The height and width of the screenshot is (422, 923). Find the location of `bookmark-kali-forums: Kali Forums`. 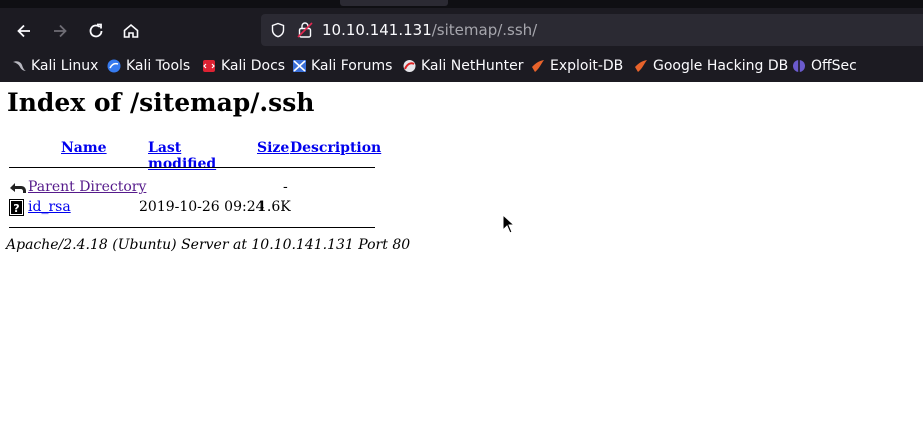

bookmark-kali-forums: Kali Forums is located at coordinates (342, 66).